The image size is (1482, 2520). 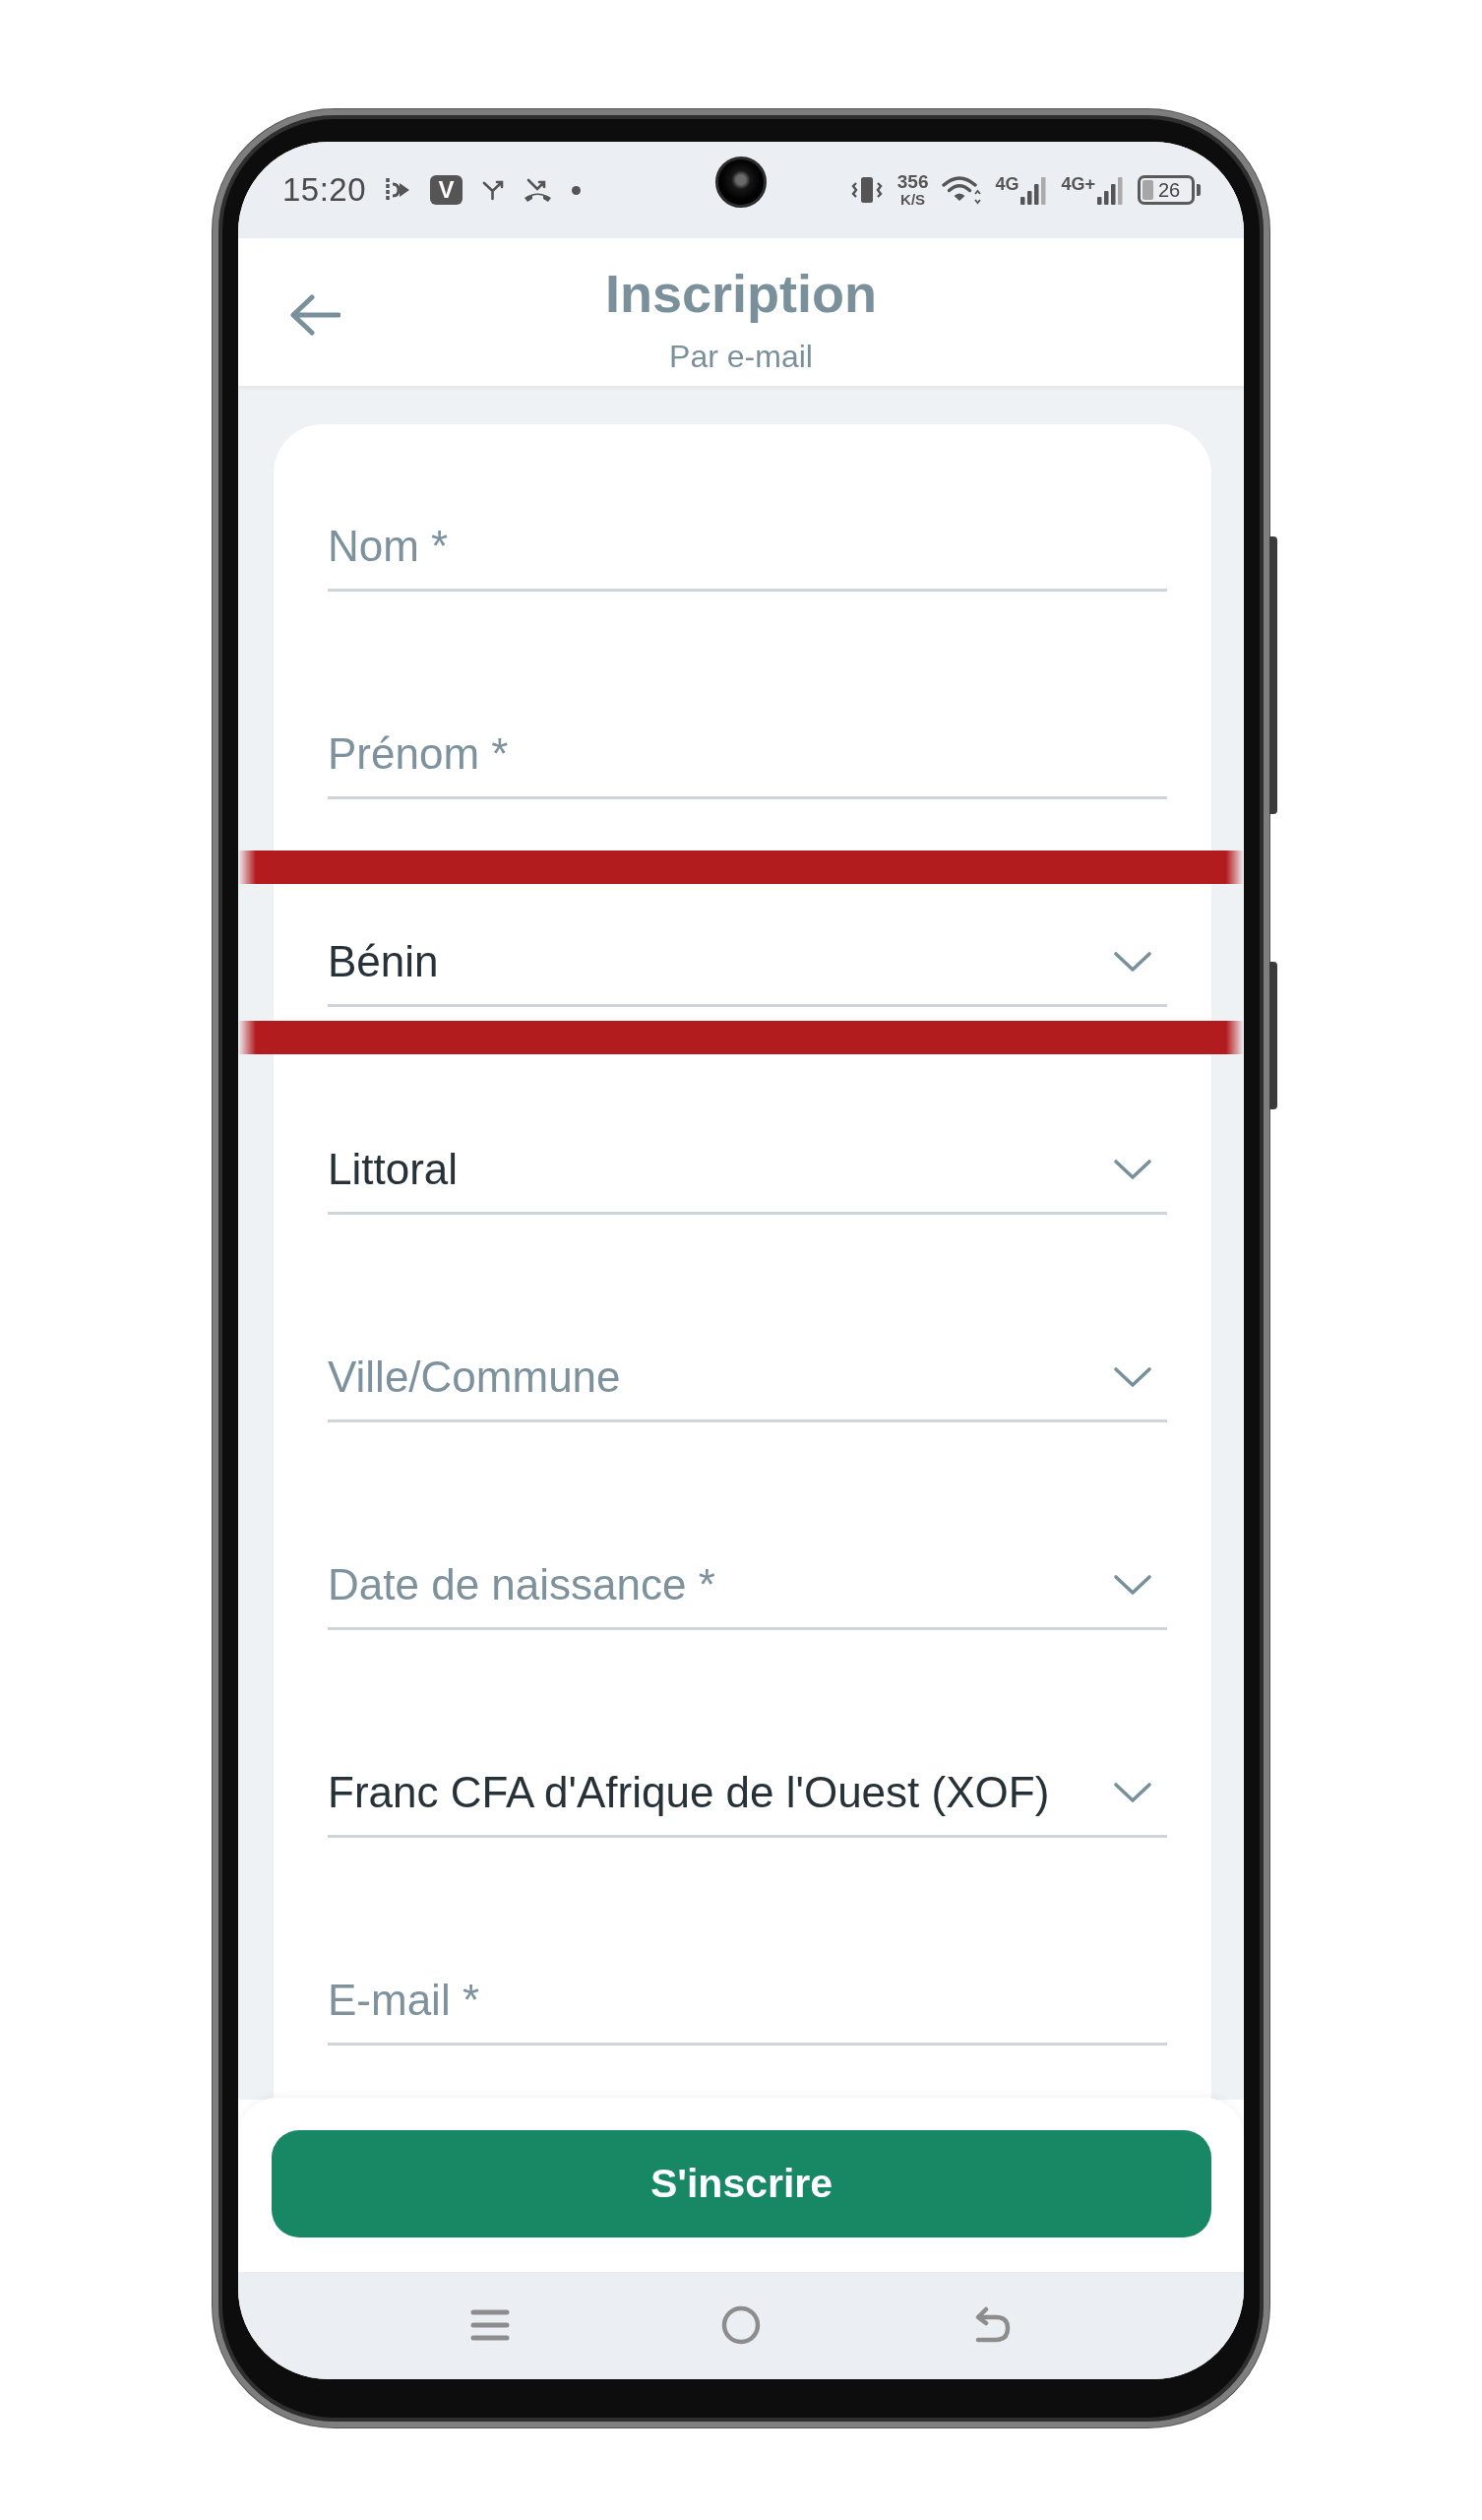 What do you see at coordinates (912, 182) in the screenshot?
I see `net-speed-value: 356` at bounding box center [912, 182].